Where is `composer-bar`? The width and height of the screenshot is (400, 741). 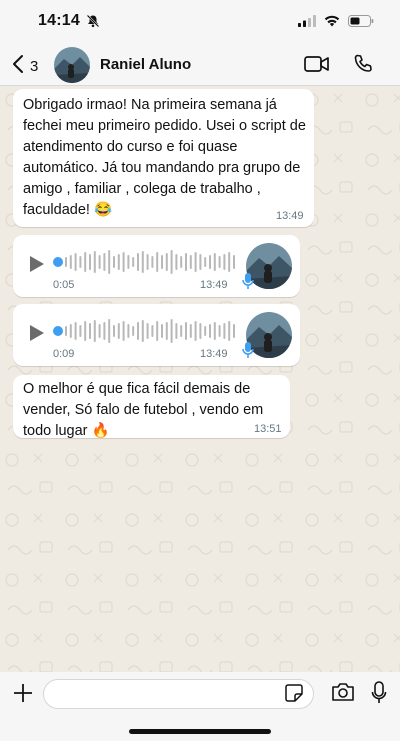
composer-bar is located at coordinates (200, 706).